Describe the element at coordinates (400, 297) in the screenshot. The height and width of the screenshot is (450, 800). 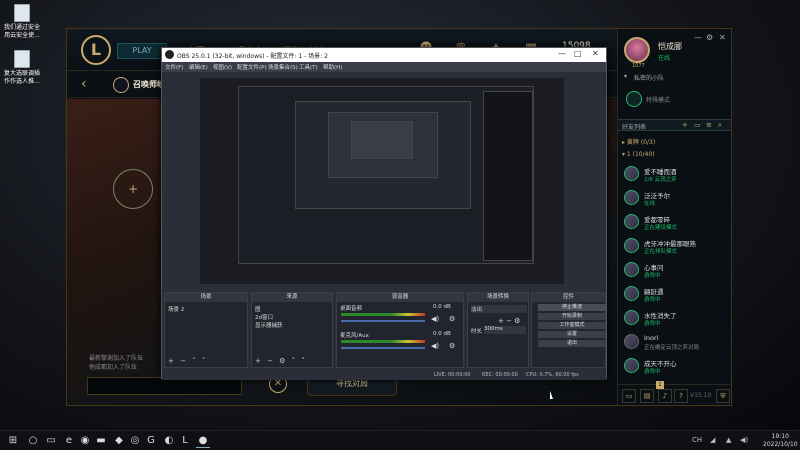
I see `mixer-header: 混音器` at that location.